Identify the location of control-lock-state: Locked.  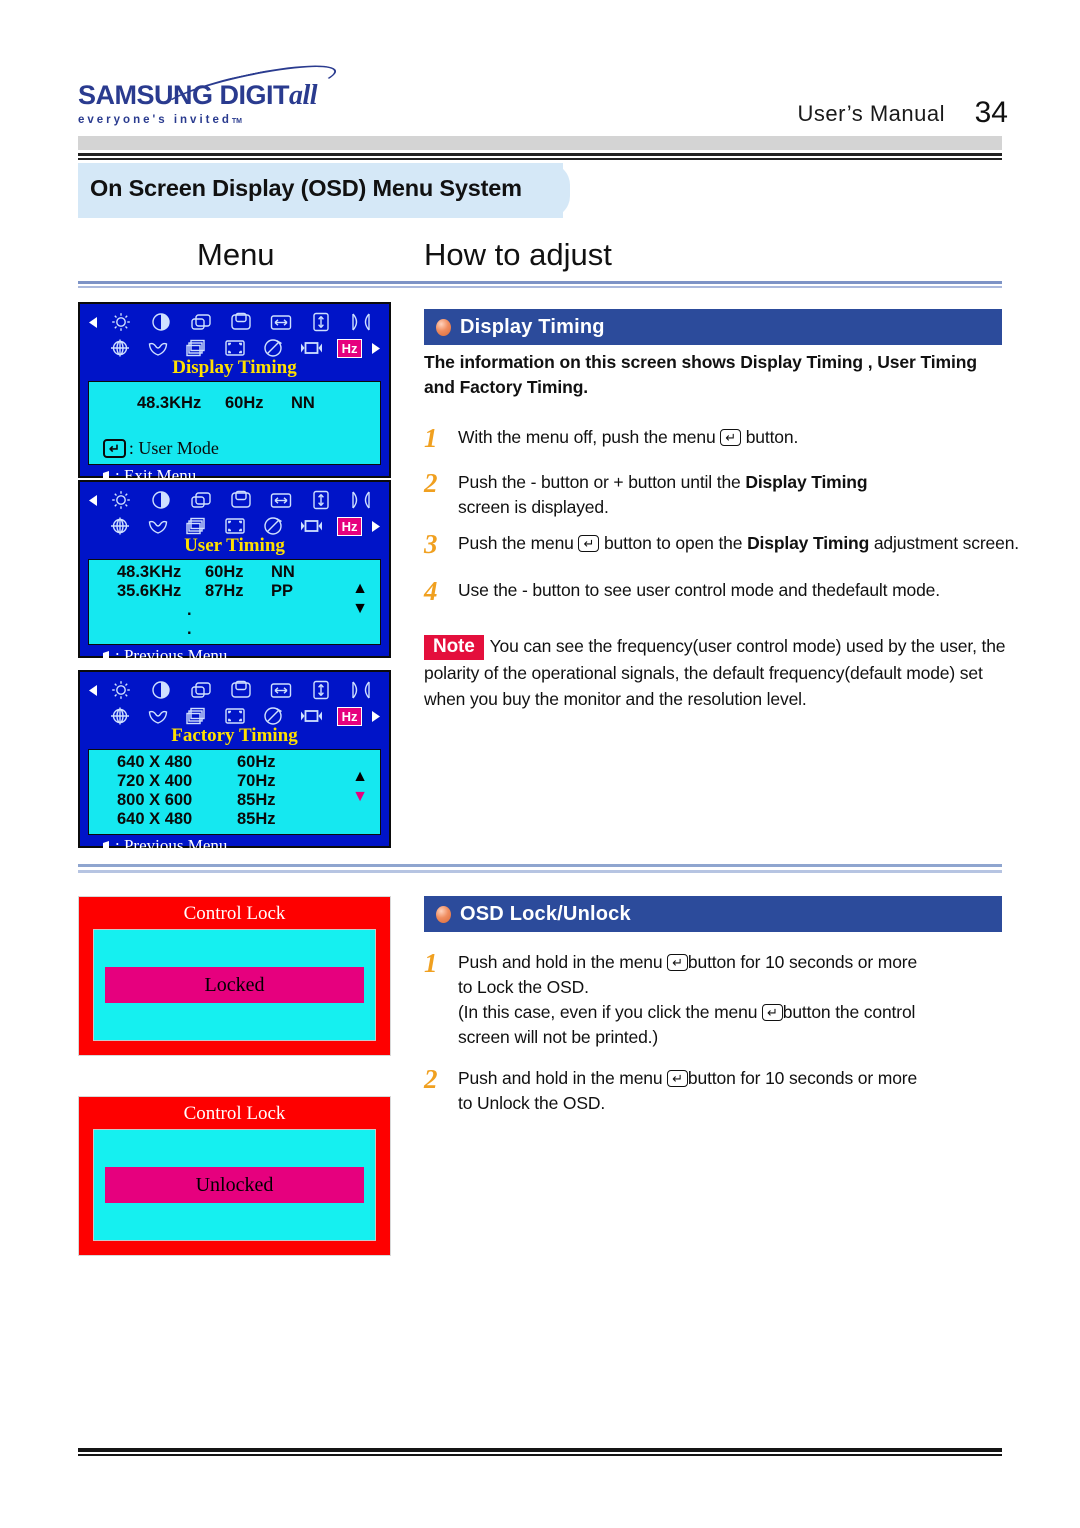
(234, 985).